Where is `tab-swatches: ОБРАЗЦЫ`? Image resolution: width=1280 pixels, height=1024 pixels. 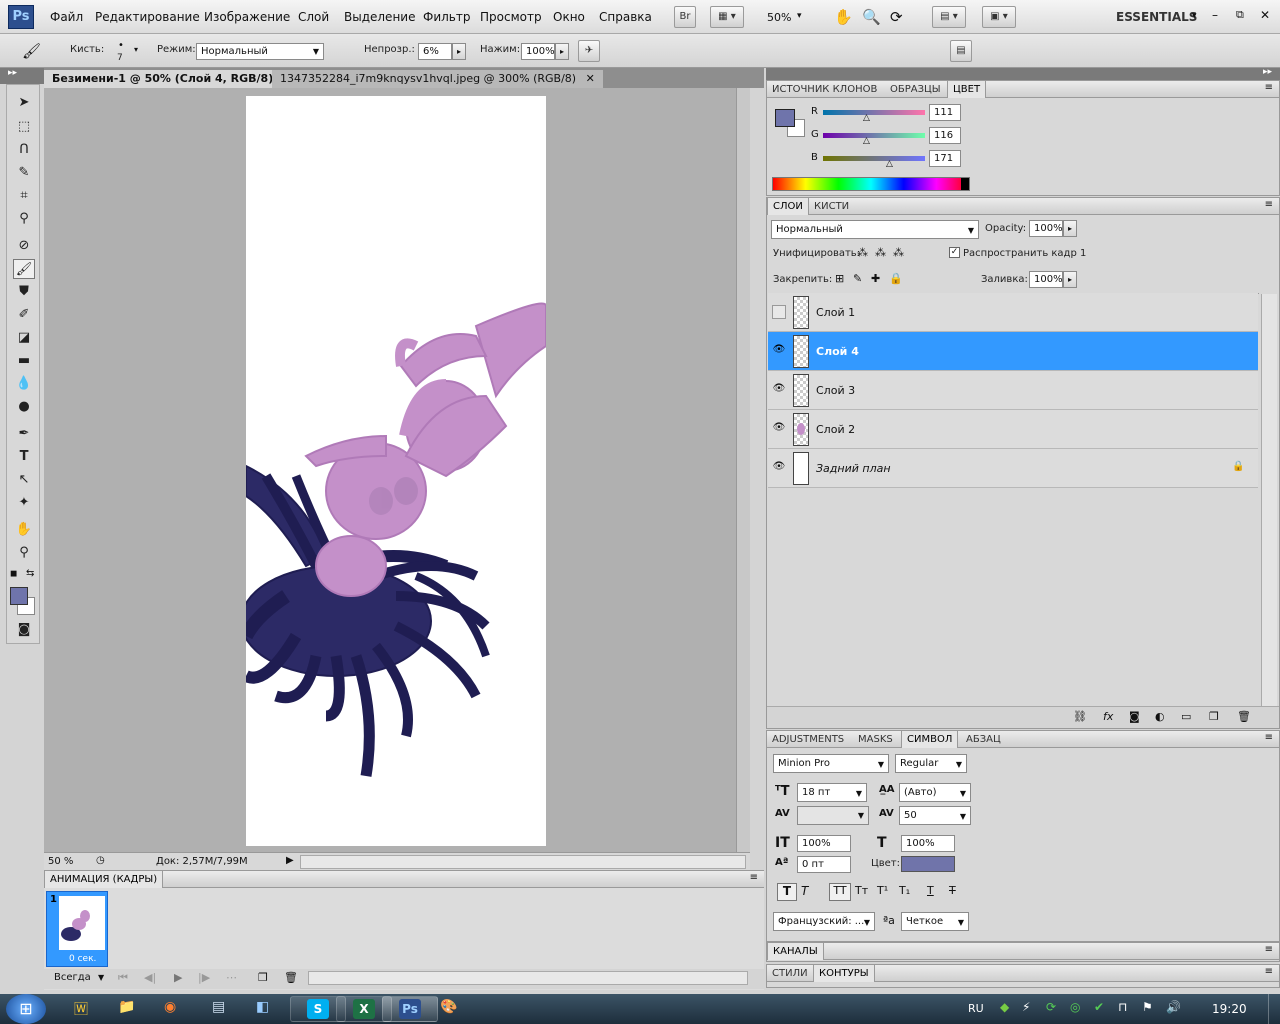 tab-swatches: ОБРАЗЦЫ is located at coordinates (915, 89).